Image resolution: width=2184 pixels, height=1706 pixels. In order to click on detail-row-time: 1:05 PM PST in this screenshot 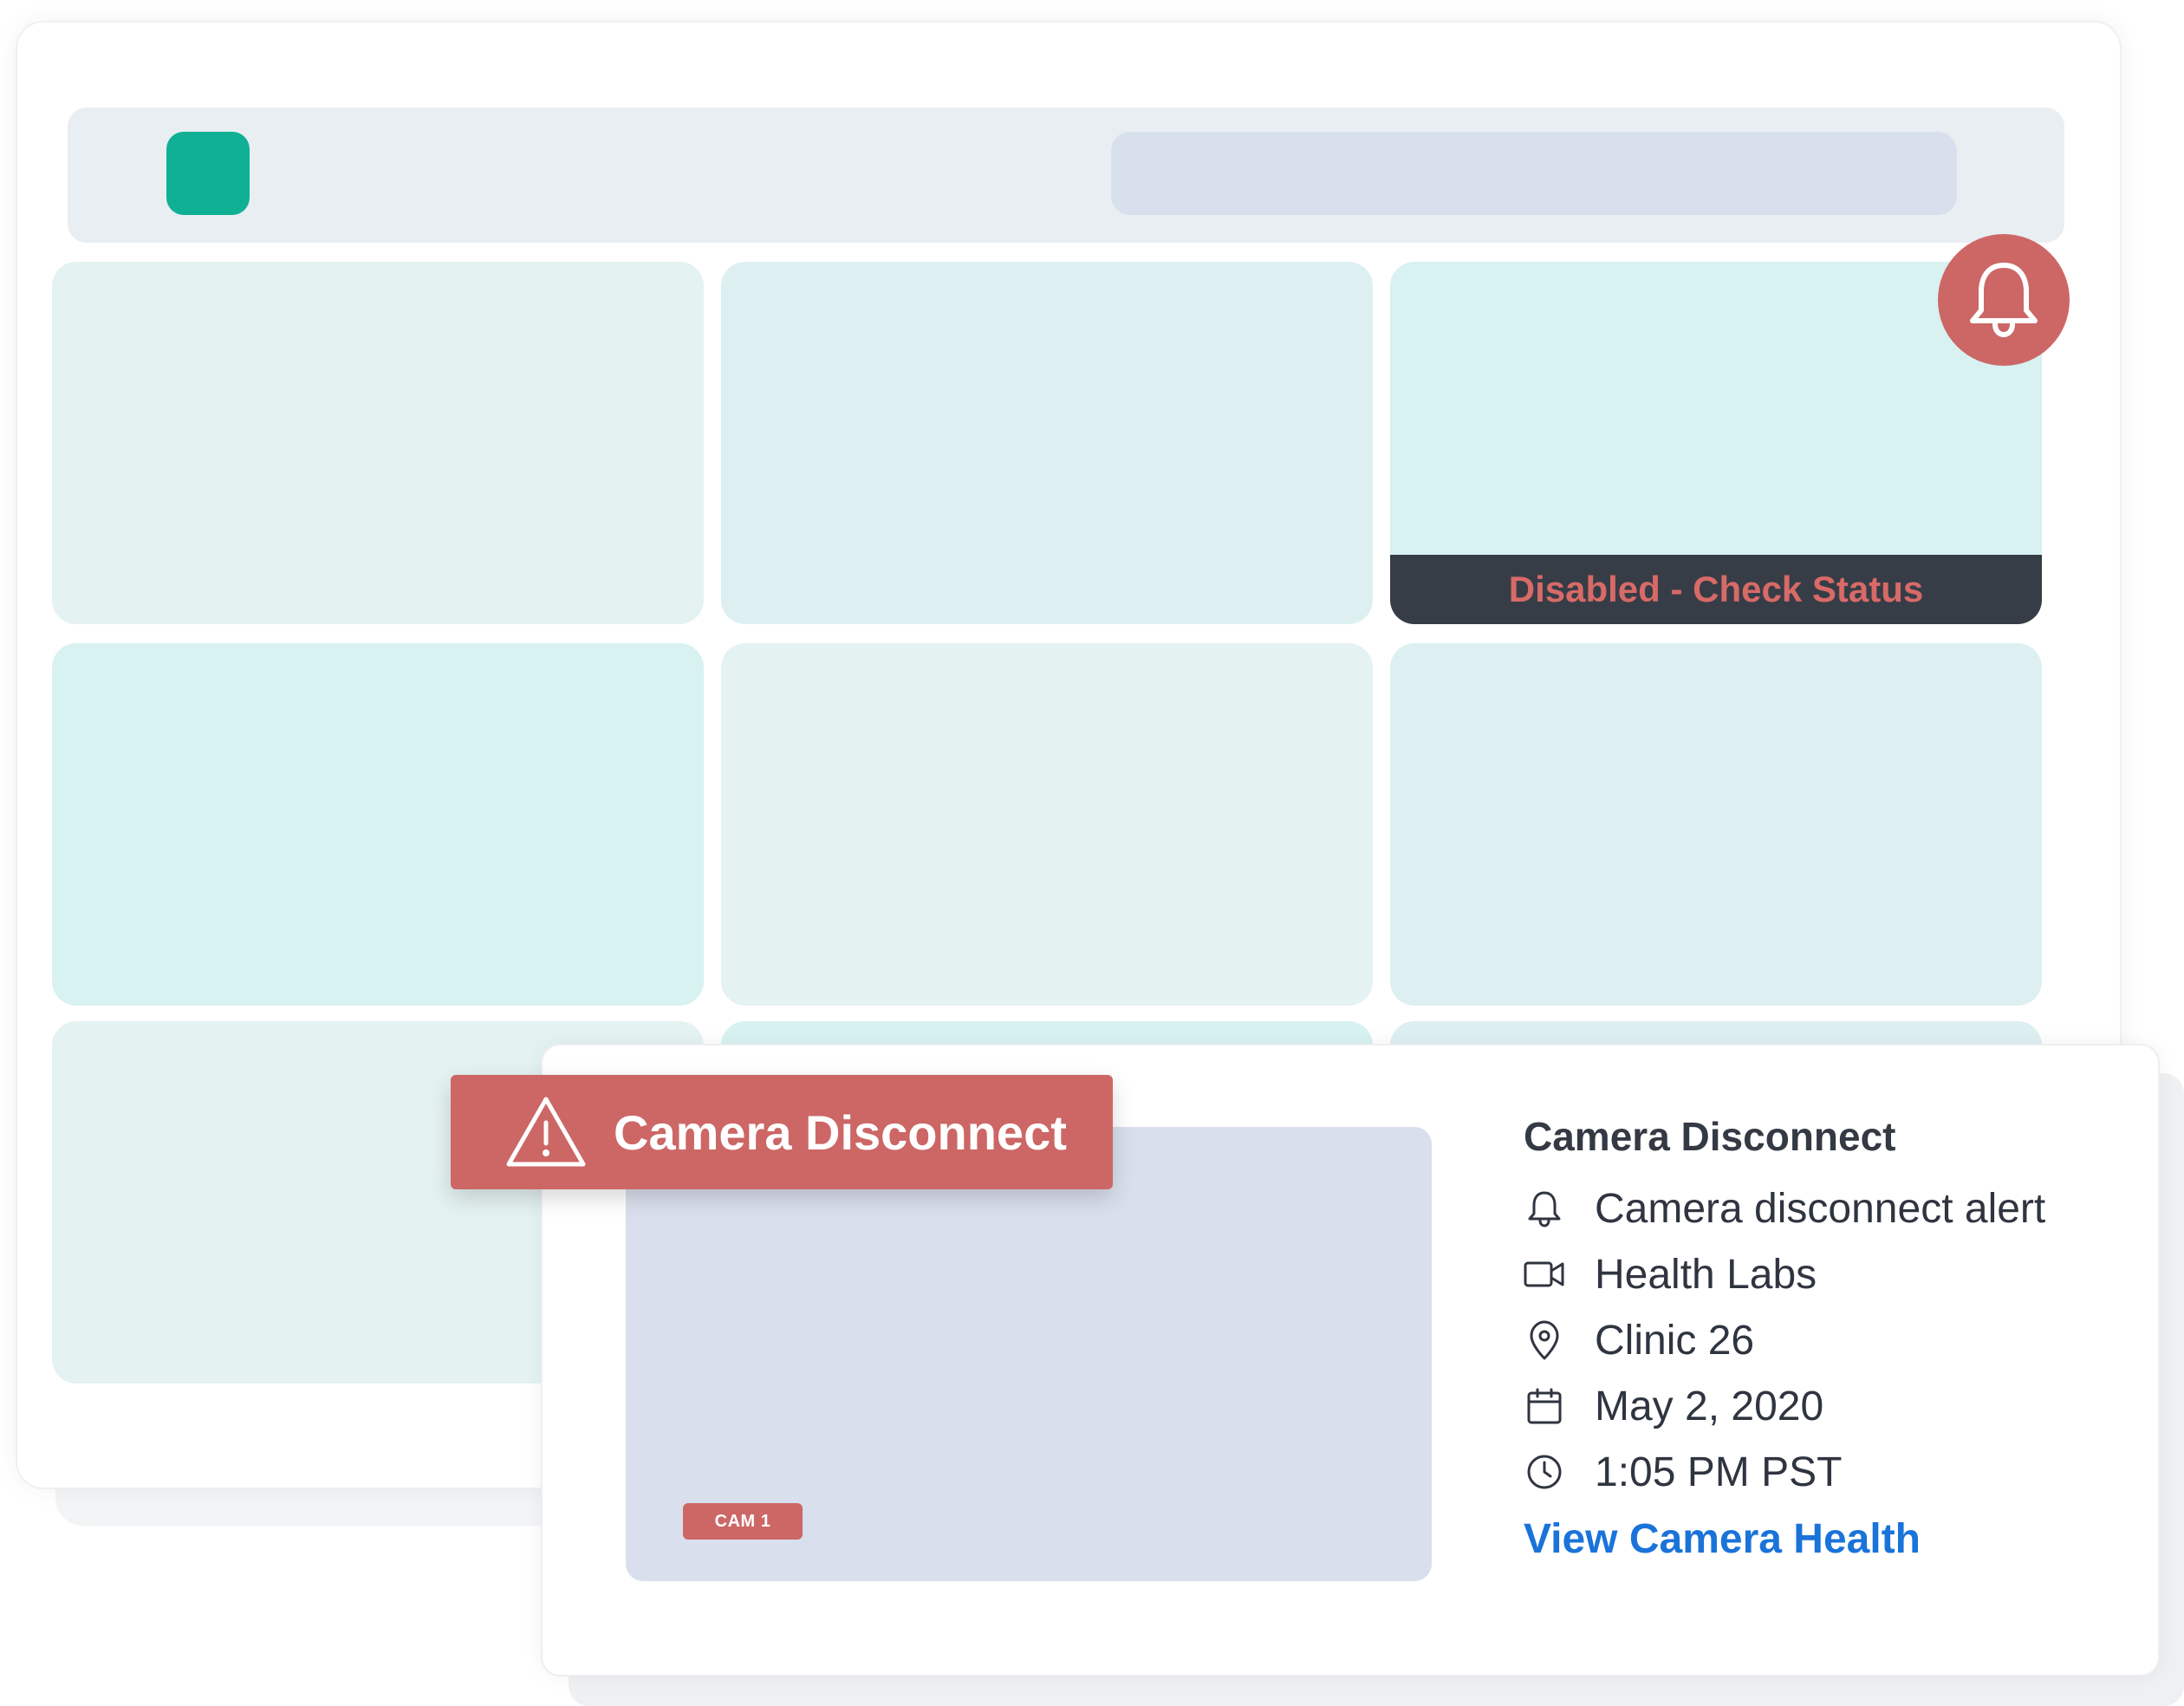, I will do `click(1827, 1472)`.